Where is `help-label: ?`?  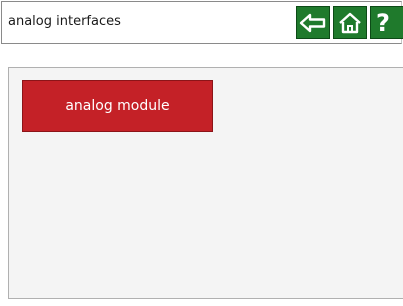 help-label: ? is located at coordinates (383, 22).